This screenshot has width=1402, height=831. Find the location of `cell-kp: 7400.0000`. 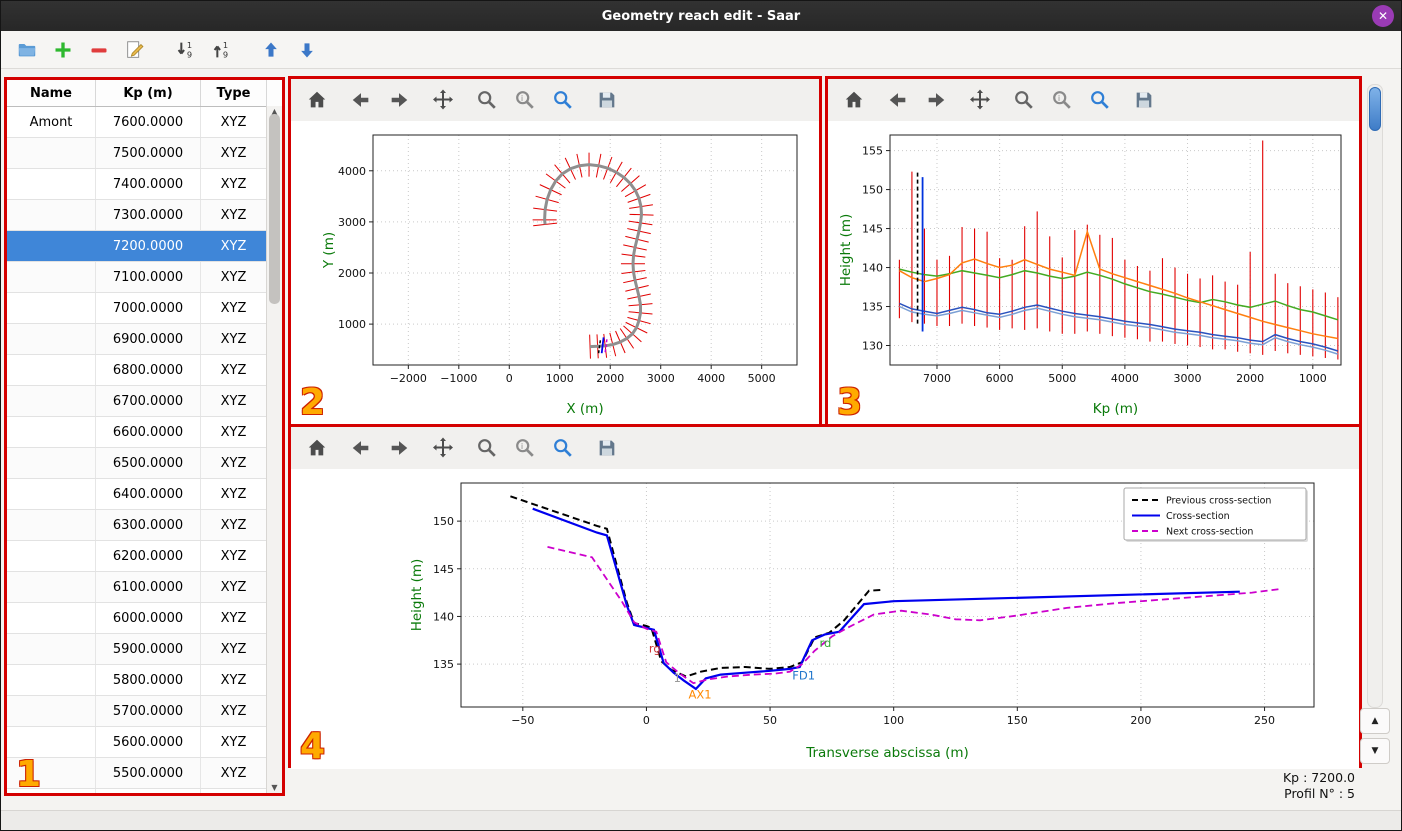

cell-kp: 7400.0000 is located at coordinates (148, 184).